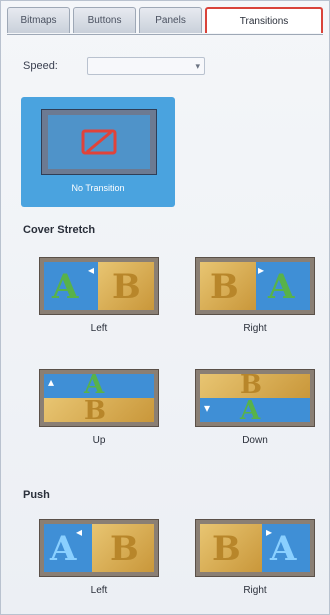  Describe the element at coordinates (99, 590) in the screenshot. I see `push-left-label: Left` at that location.